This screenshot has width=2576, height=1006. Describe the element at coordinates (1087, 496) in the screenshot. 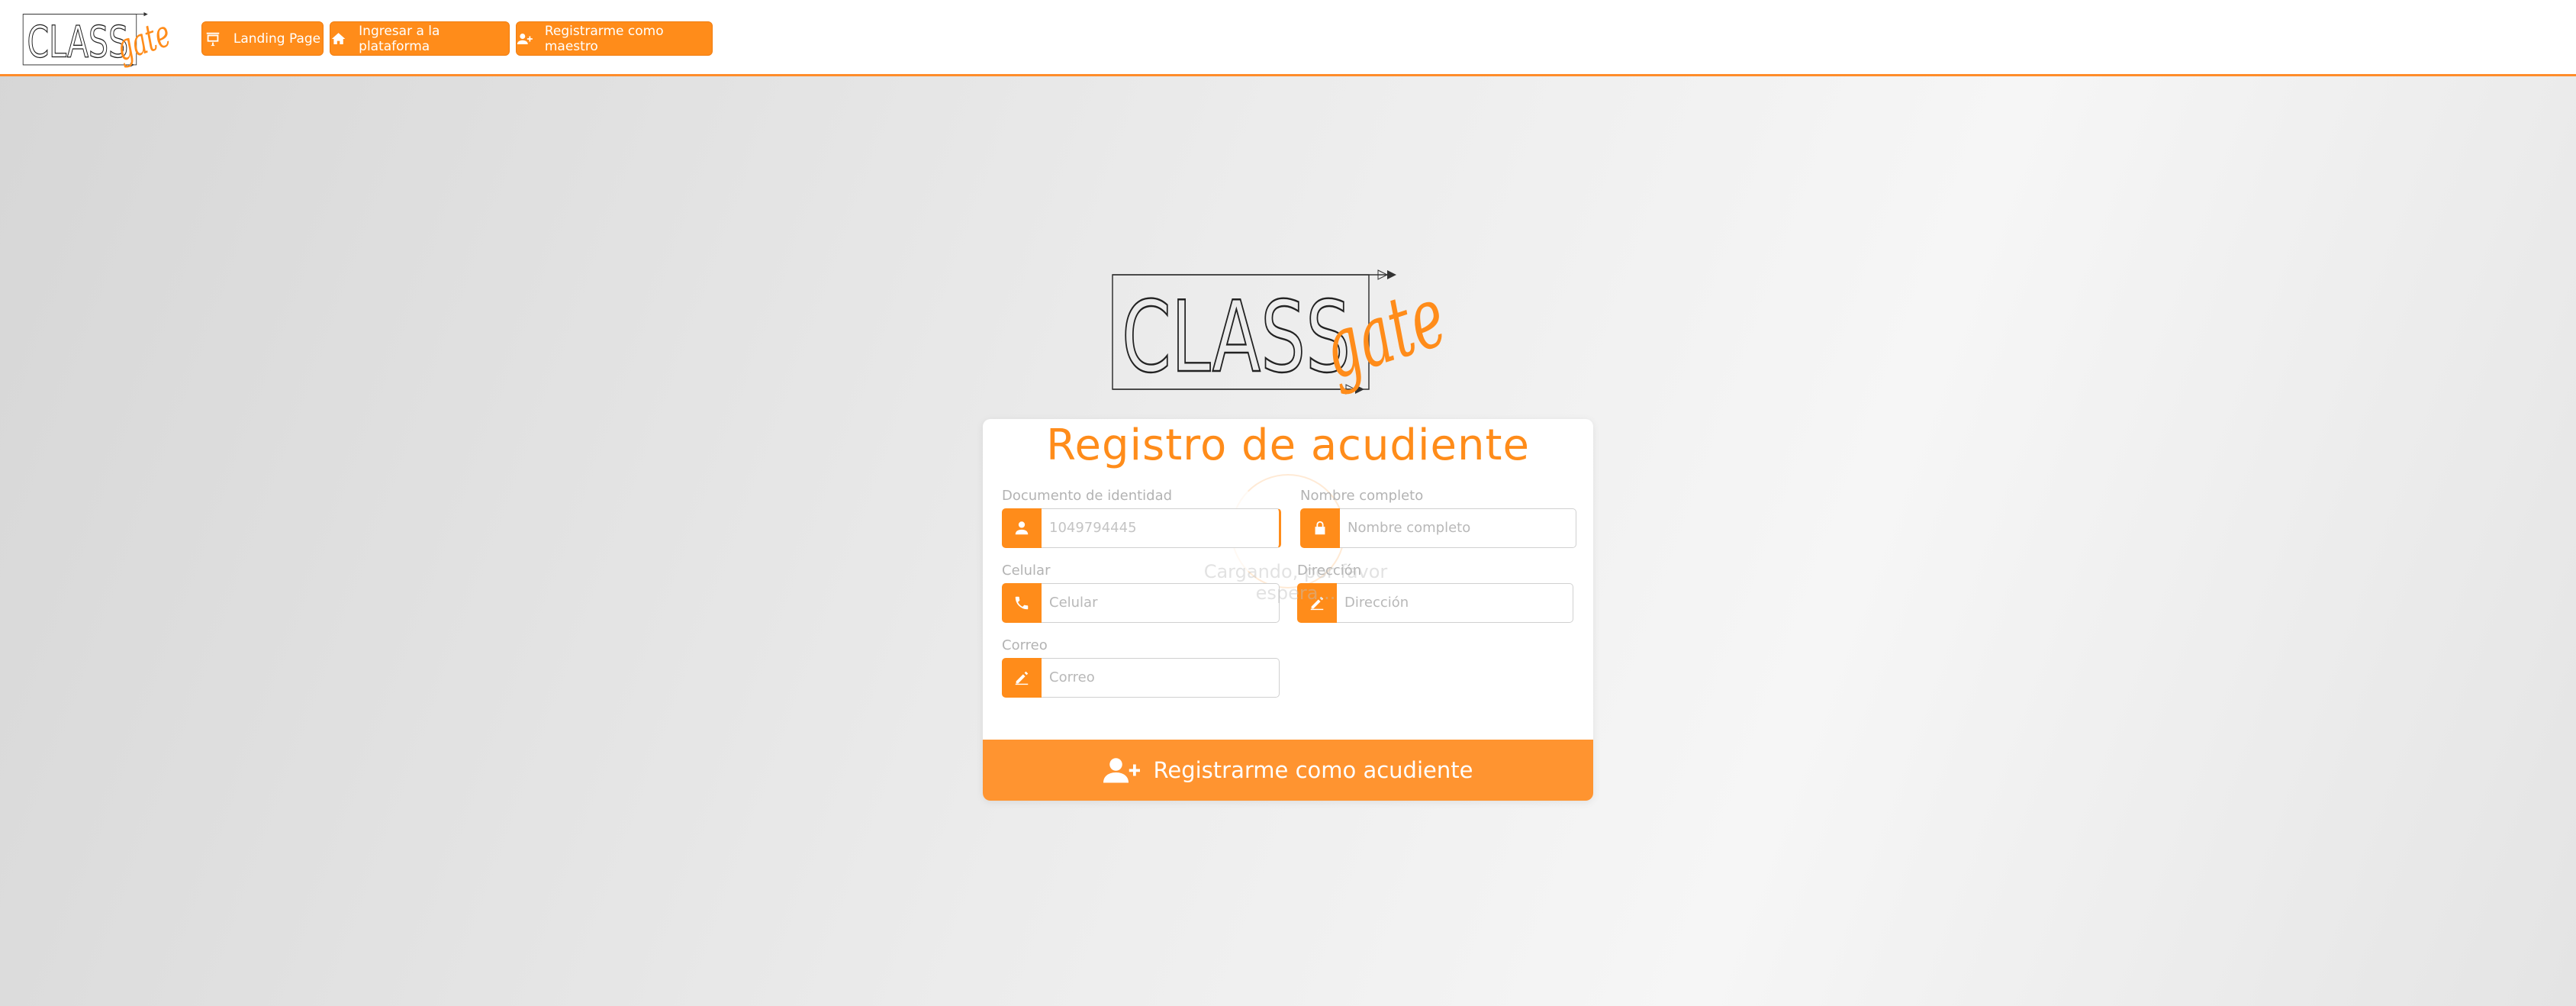

I see `document-label: Documento de identidad` at that location.